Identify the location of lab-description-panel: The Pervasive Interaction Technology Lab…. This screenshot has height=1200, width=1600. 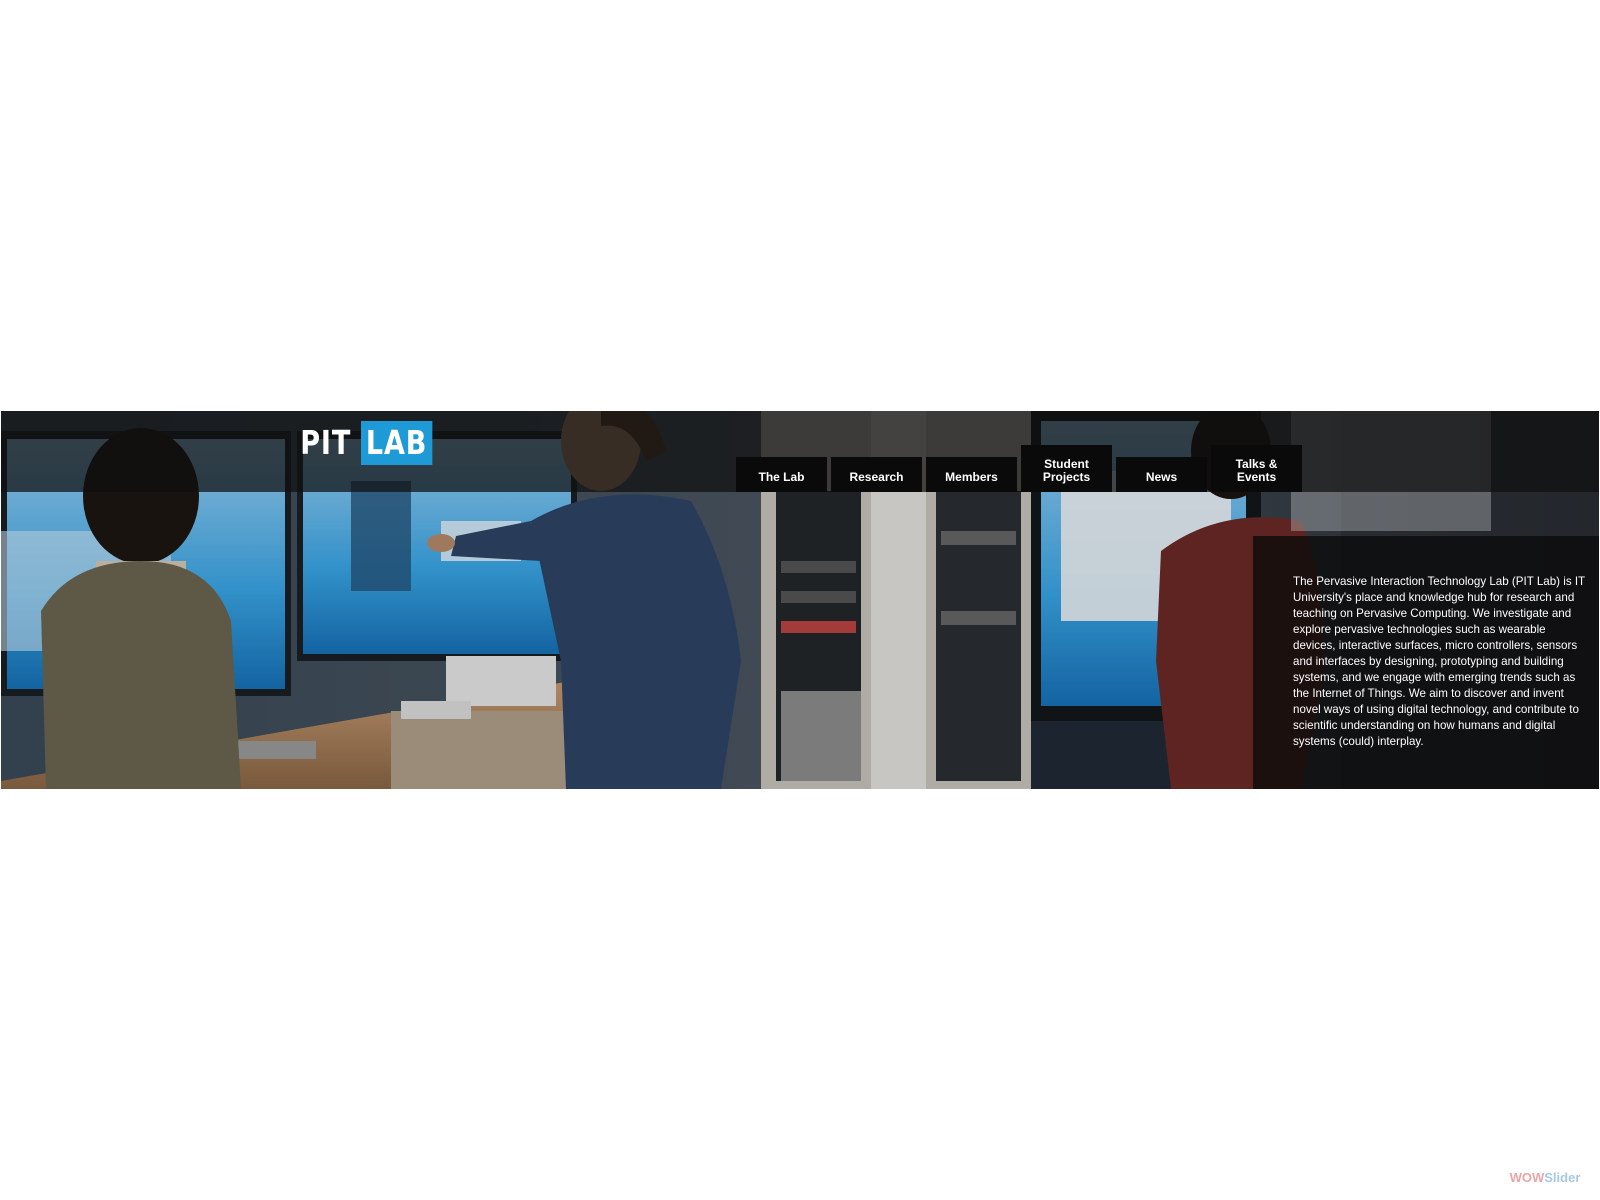
(1426, 662).